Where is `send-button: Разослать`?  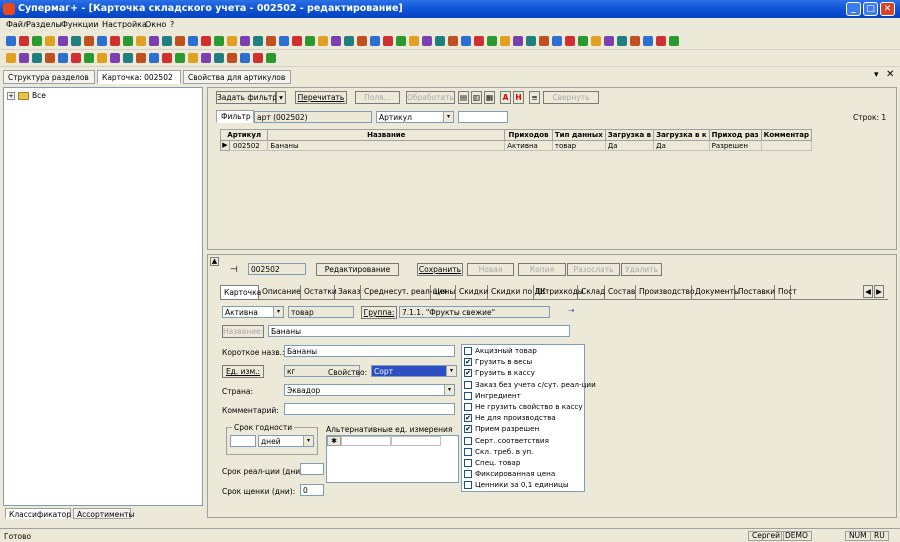
send-button: Разослать is located at coordinates (593, 269).